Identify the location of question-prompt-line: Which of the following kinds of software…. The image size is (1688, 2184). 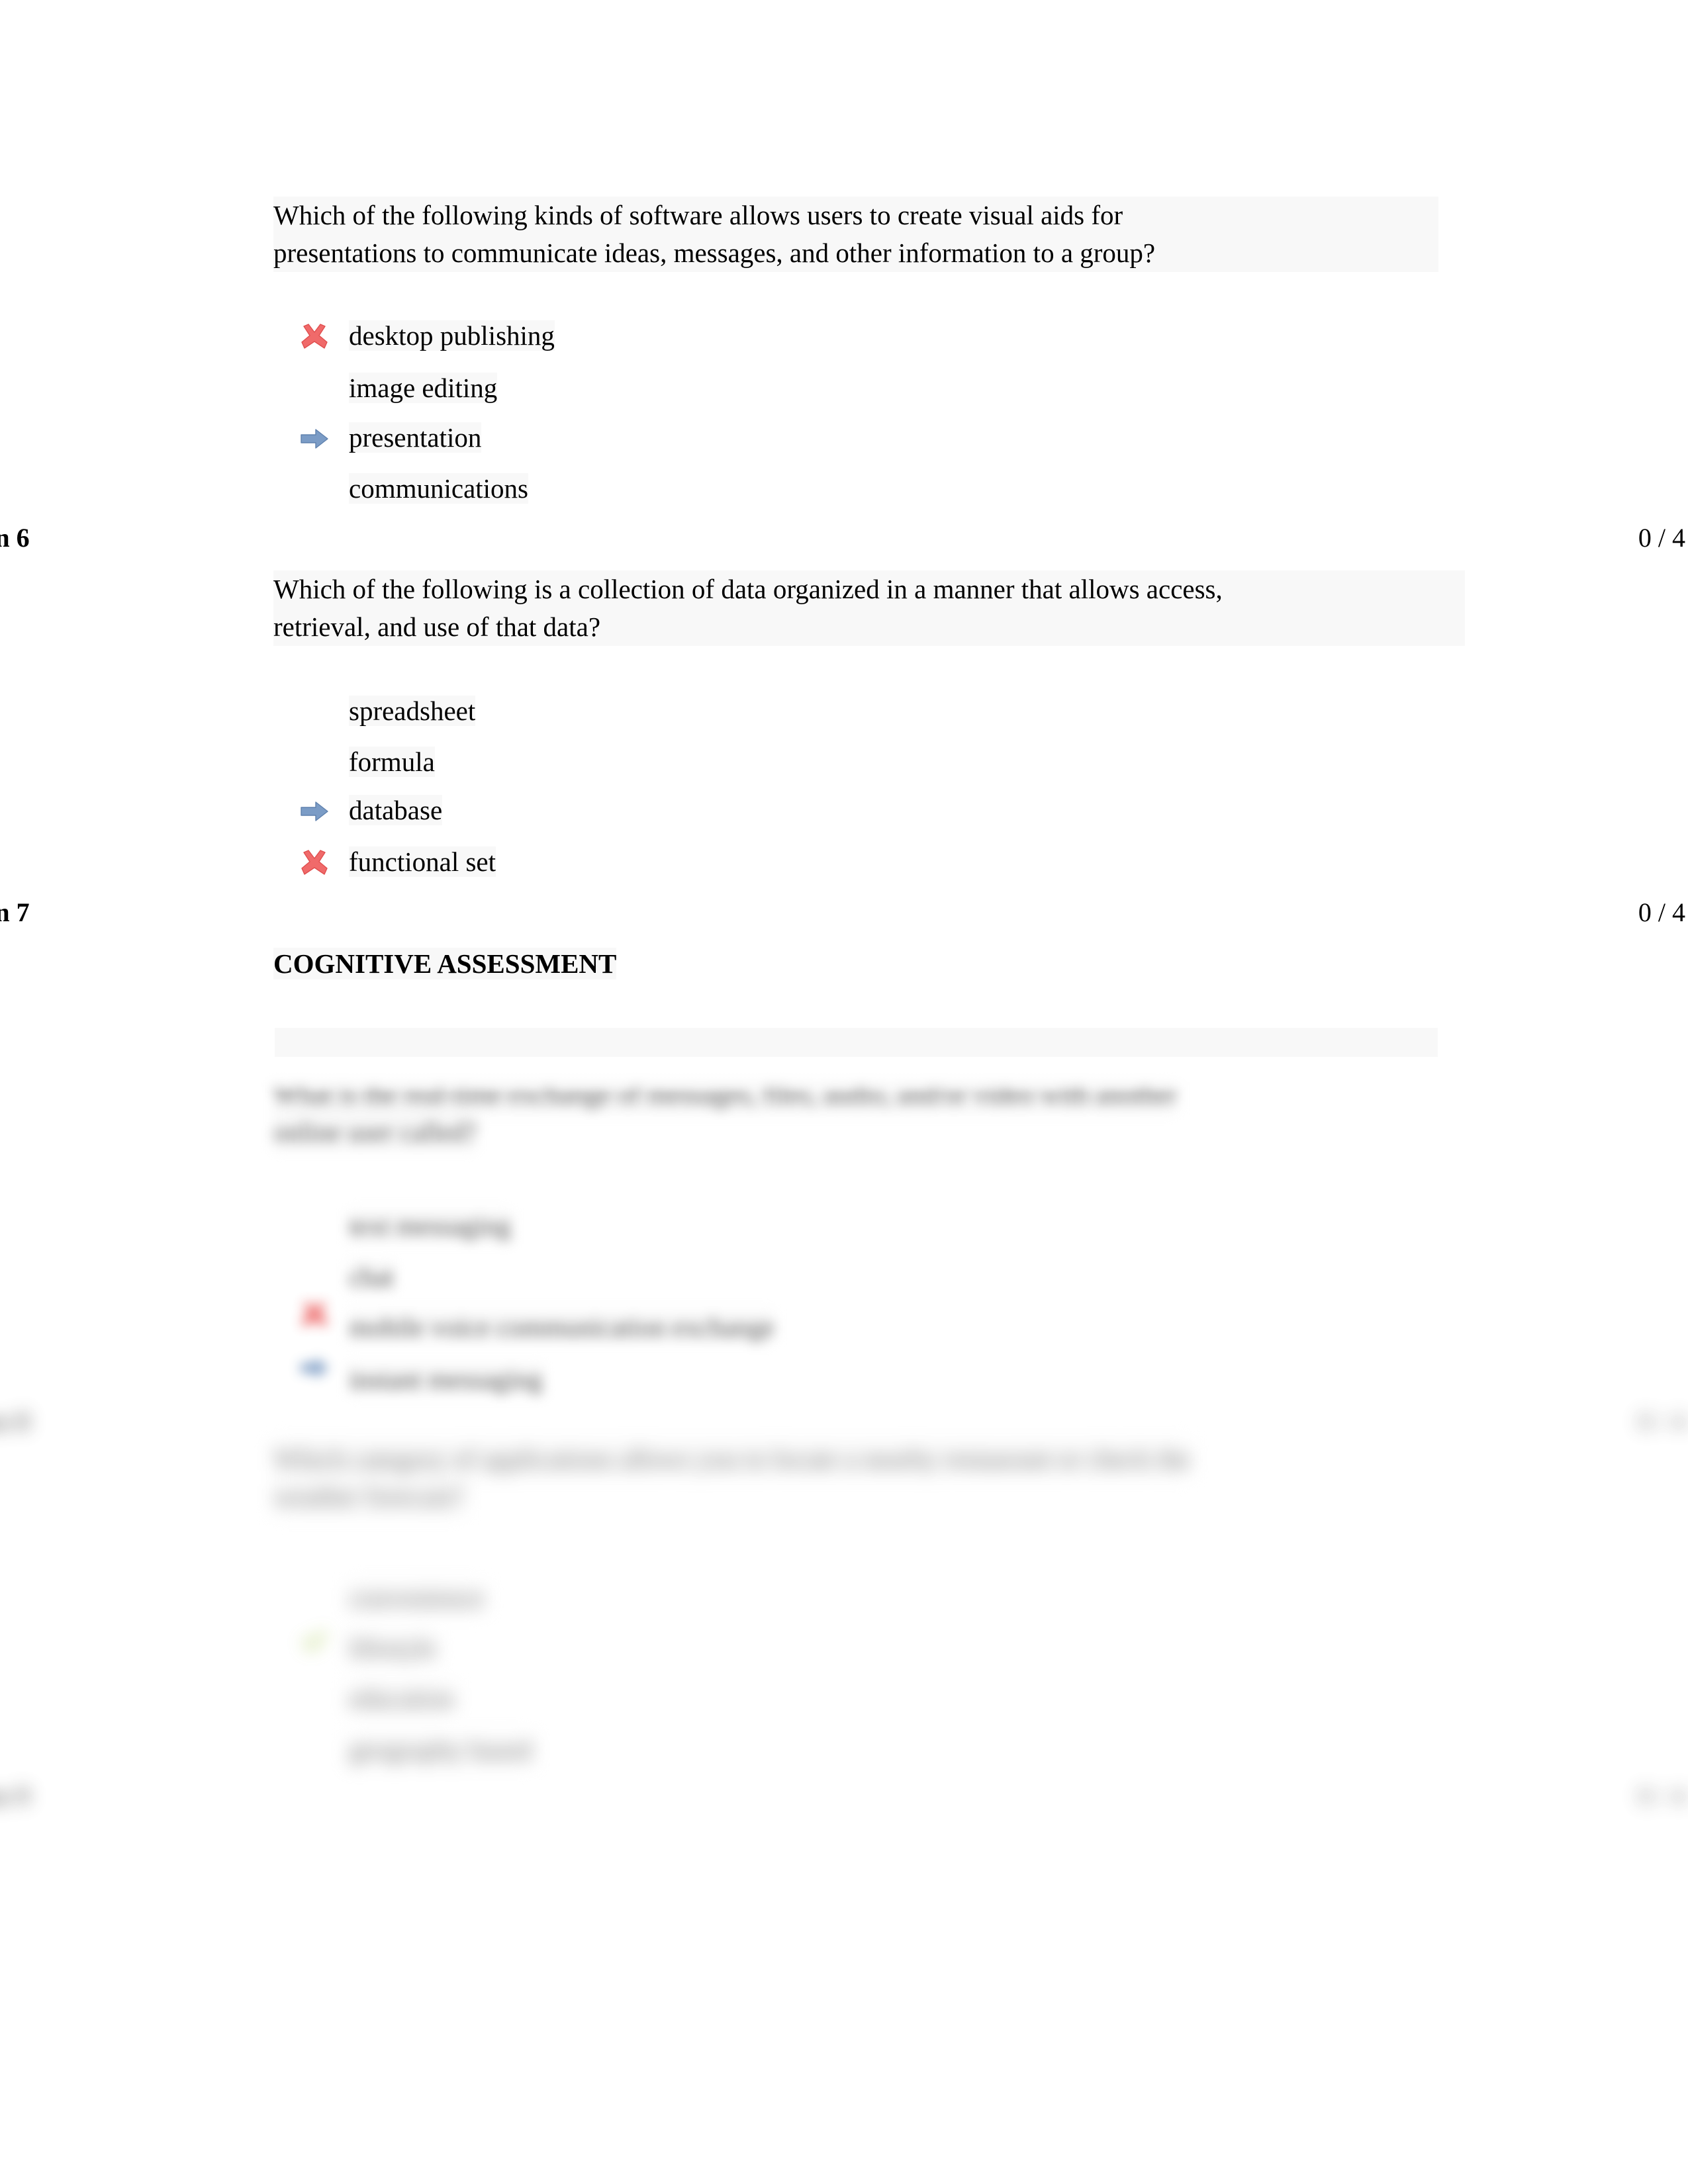
(698, 215).